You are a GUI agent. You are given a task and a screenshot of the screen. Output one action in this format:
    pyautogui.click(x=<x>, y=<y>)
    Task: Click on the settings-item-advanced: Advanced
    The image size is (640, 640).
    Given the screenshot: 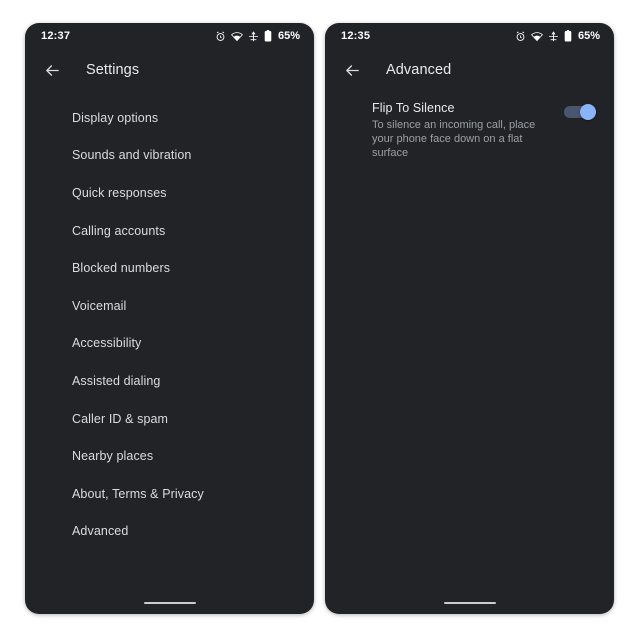 What is the action you would take?
    pyautogui.click(x=169, y=532)
    